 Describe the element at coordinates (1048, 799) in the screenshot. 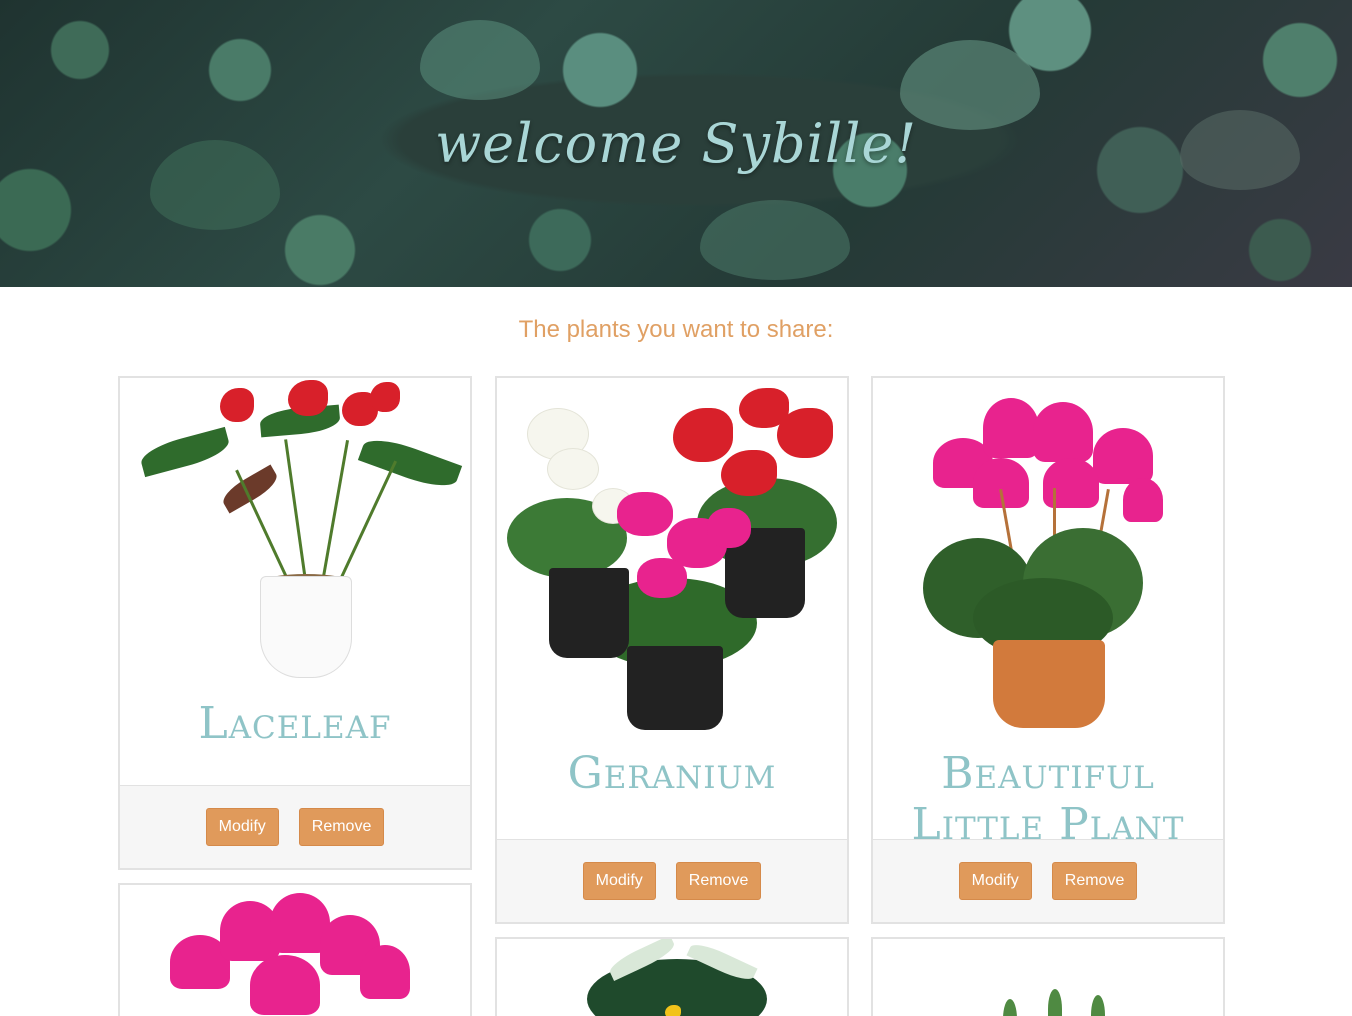

I see `plant-name: Beautiful Little Plant` at that location.